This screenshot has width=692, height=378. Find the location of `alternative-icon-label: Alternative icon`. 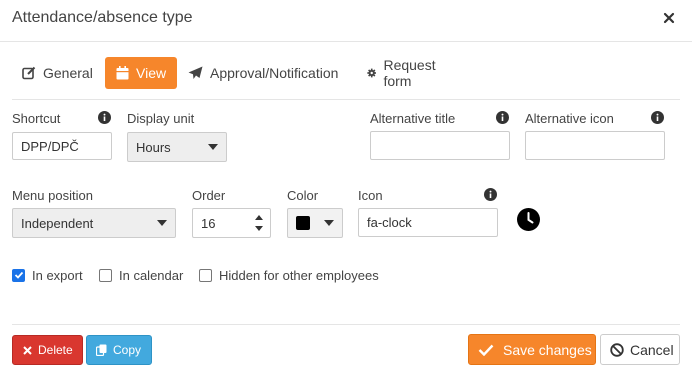

alternative-icon-label: Alternative icon is located at coordinates (569, 118).